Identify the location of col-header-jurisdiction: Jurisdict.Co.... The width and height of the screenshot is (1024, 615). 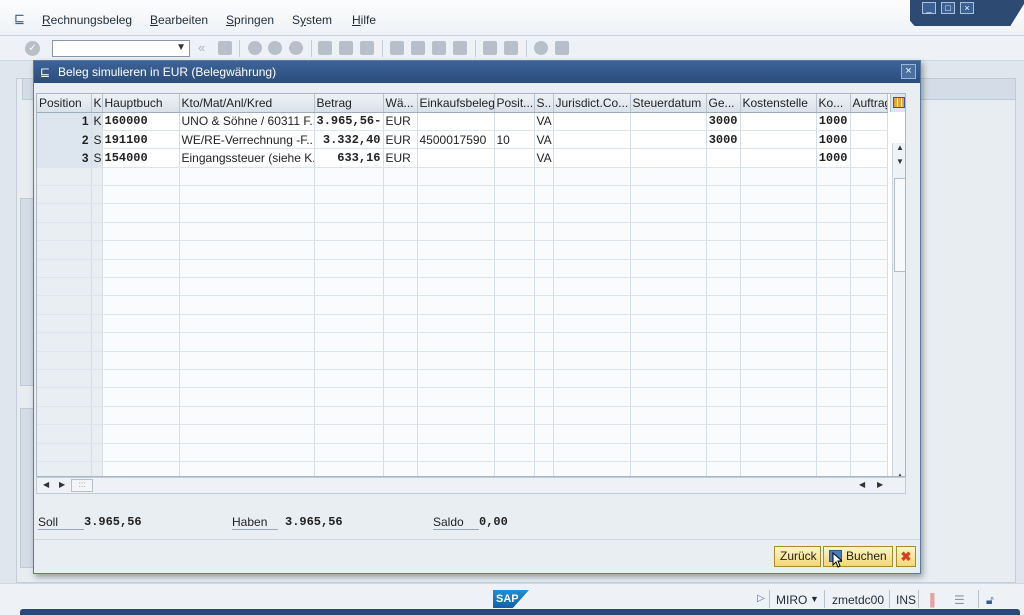
(592, 103).